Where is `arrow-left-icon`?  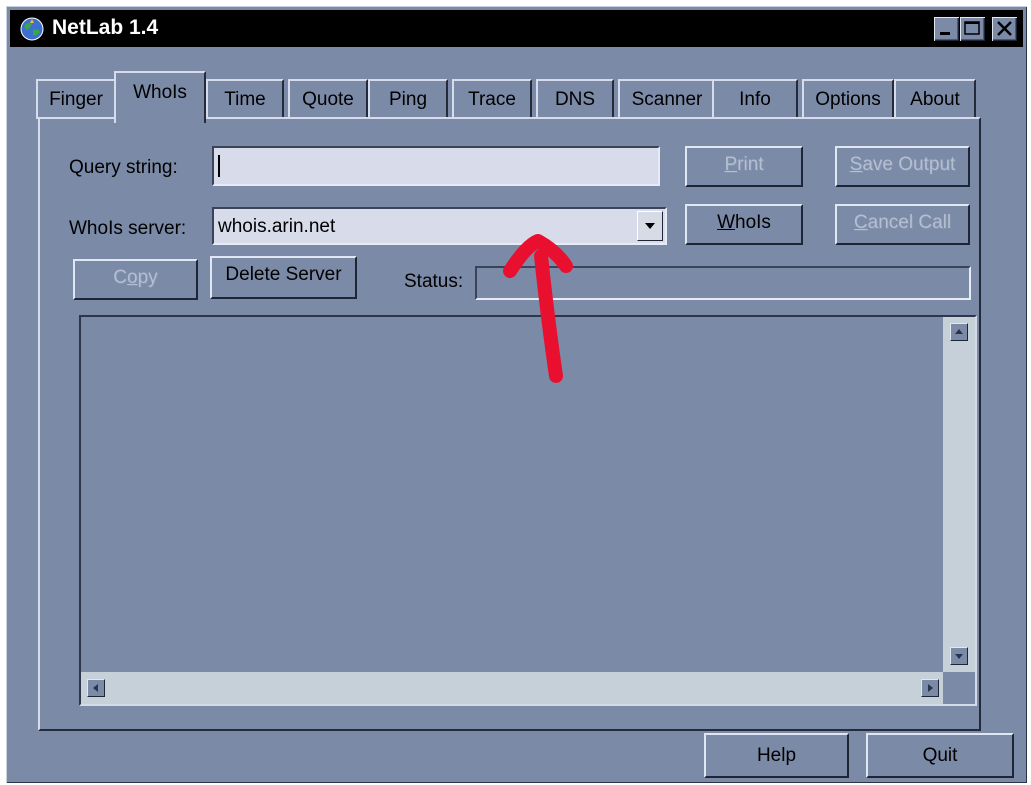 arrow-left-icon is located at coordinates (95, 688).